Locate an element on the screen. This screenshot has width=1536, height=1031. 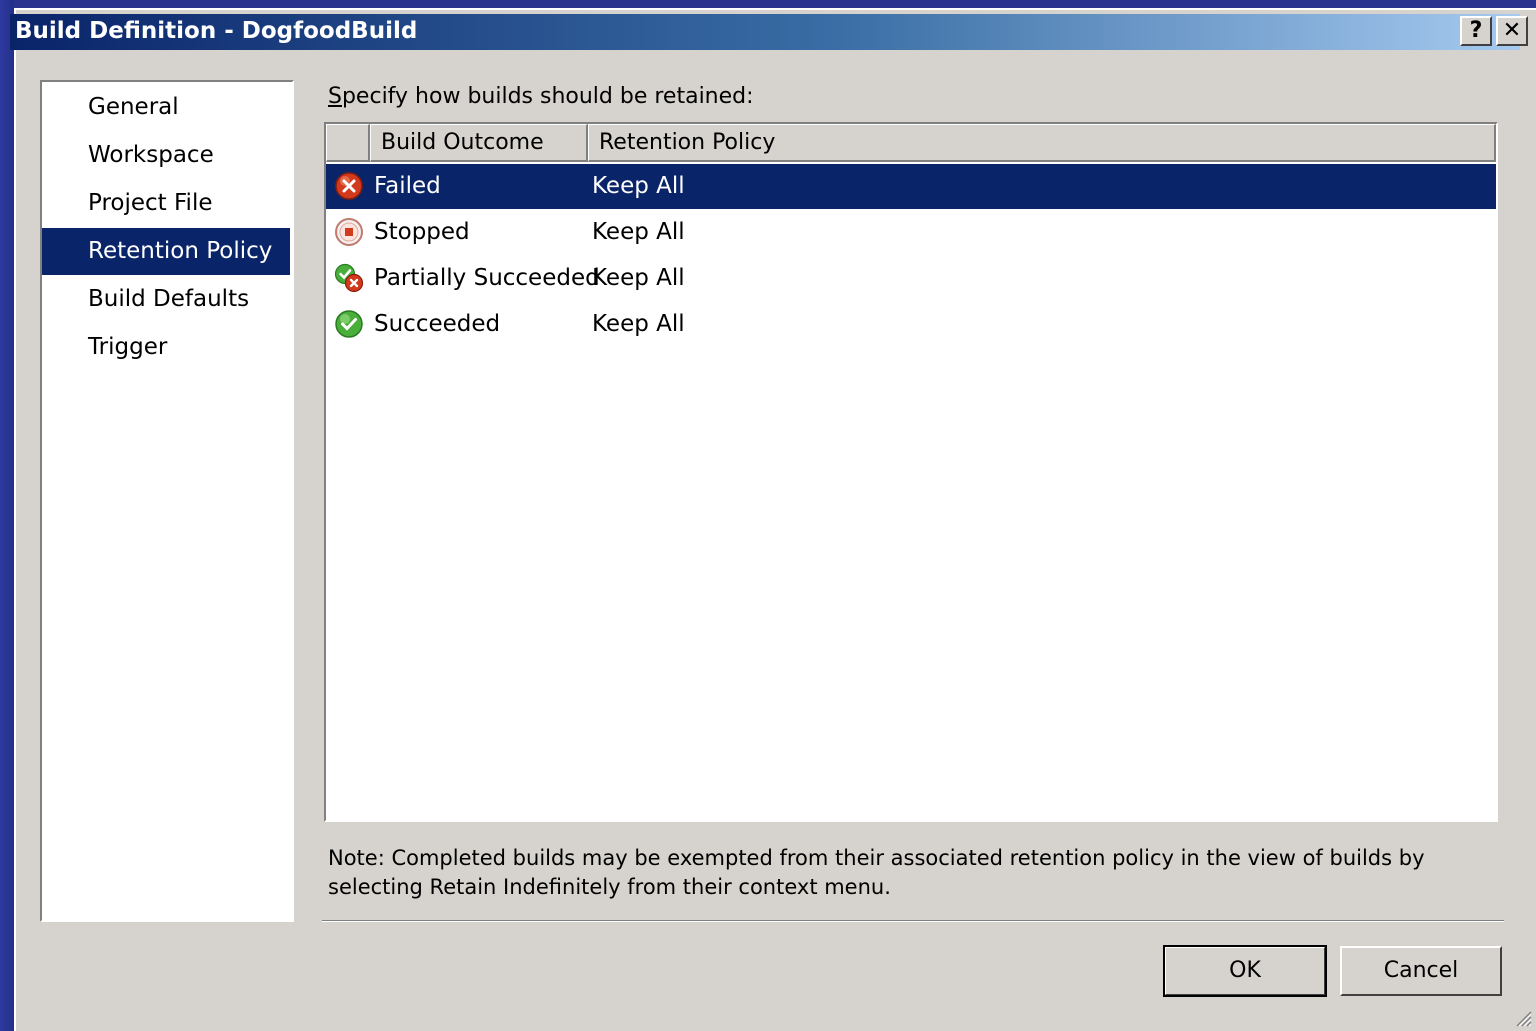
divider is located at coordinates (913, 921).